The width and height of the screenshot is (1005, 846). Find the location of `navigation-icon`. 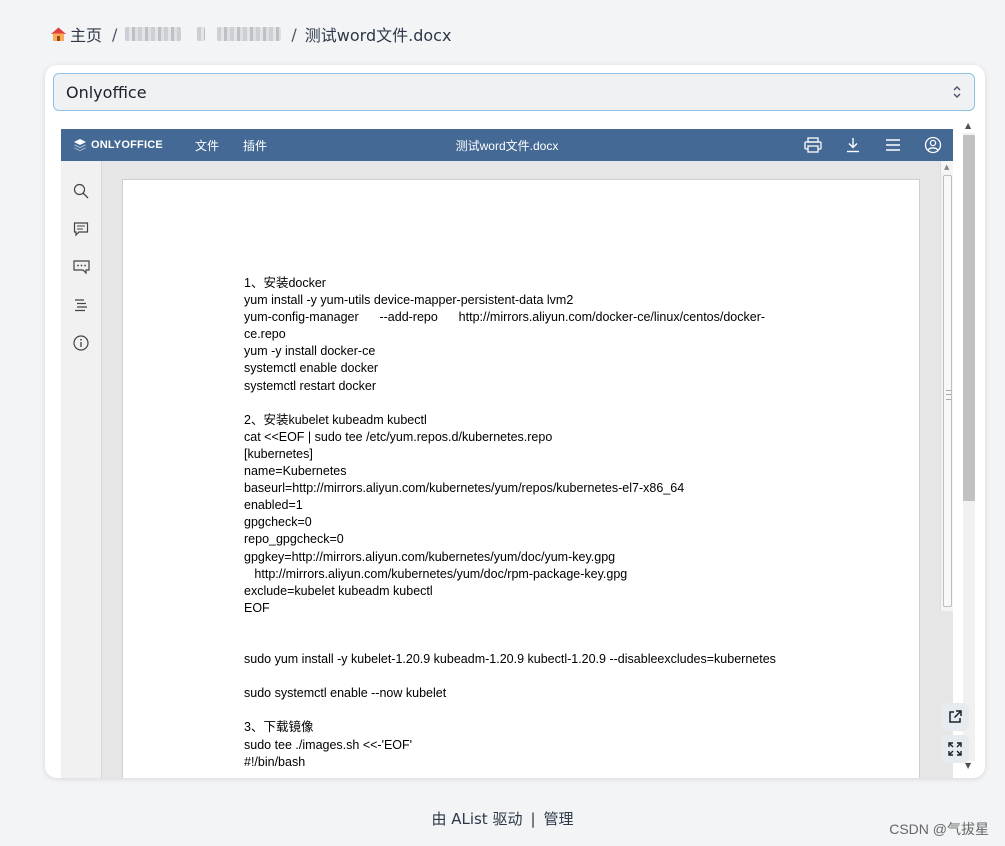

navigation-icon is located at coordinates (81, 305).